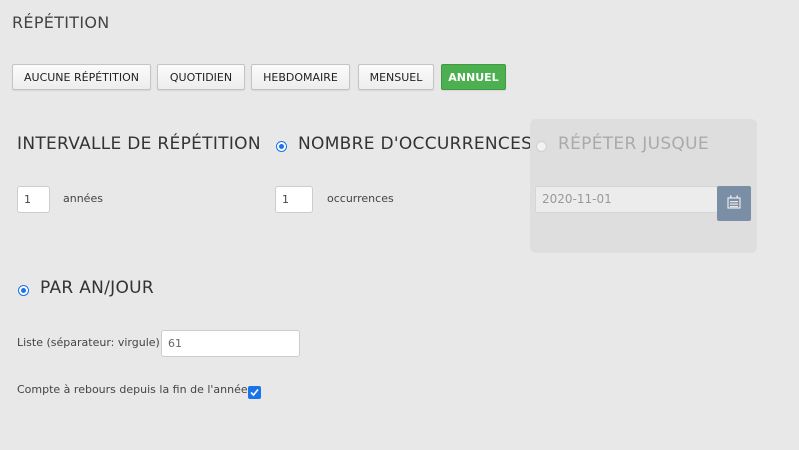  Describe the element at coordinates (626, 199) in the screenshot. I see `repeat-until-date-input: 2020-11-01` at that location.